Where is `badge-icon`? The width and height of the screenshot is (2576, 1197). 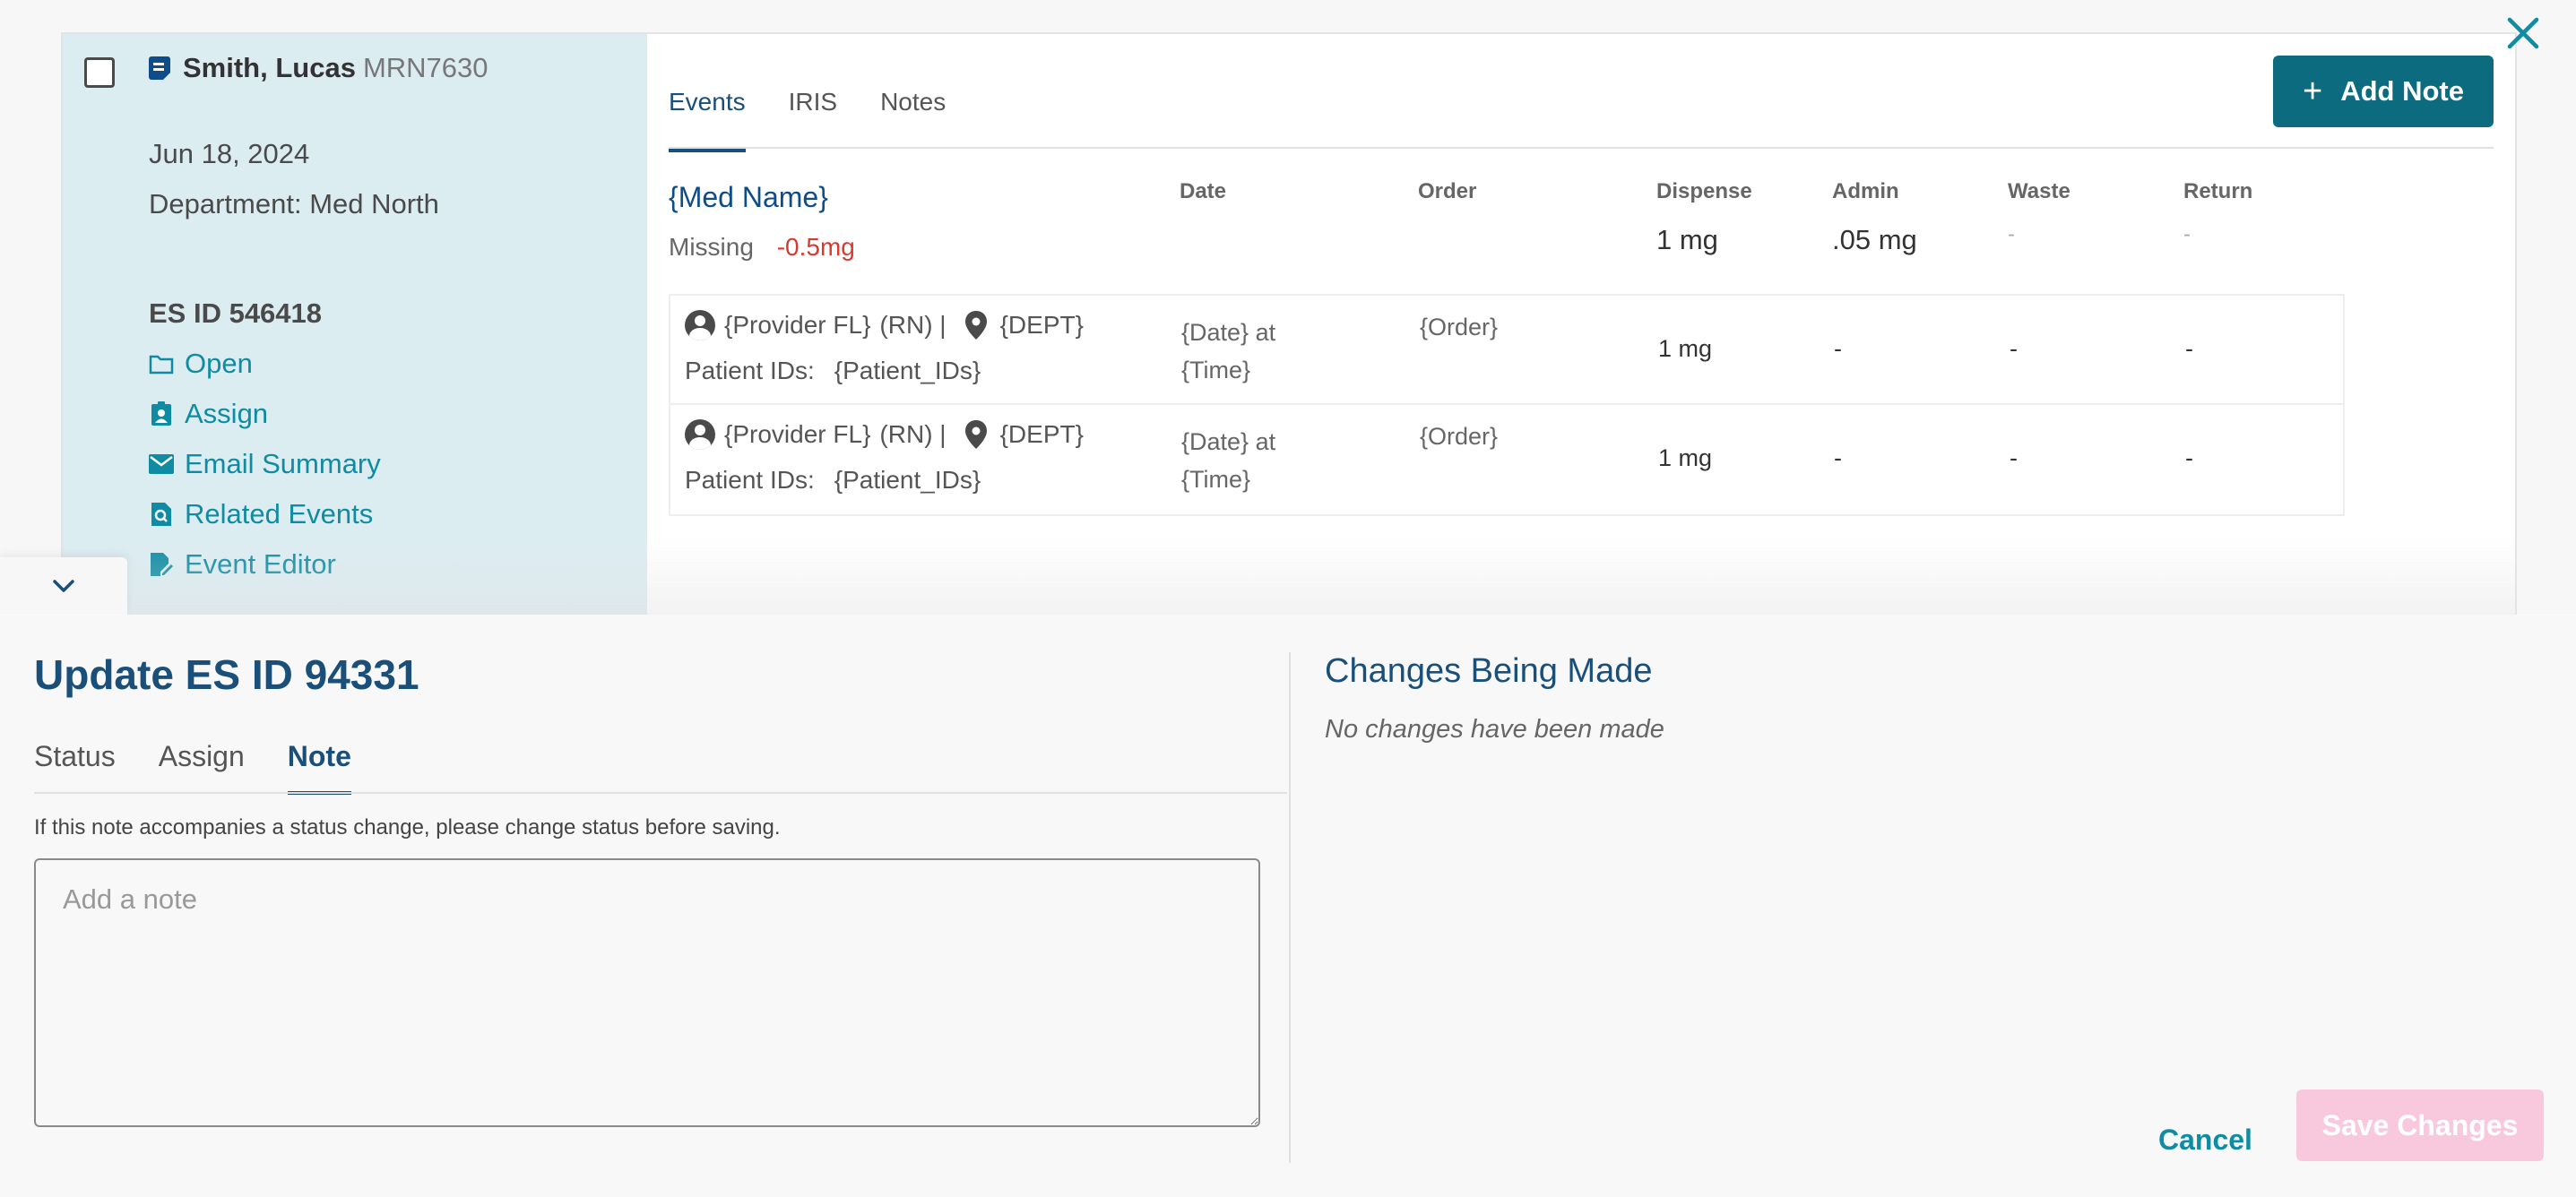 badge-icon is located at coordinates (161, 413).